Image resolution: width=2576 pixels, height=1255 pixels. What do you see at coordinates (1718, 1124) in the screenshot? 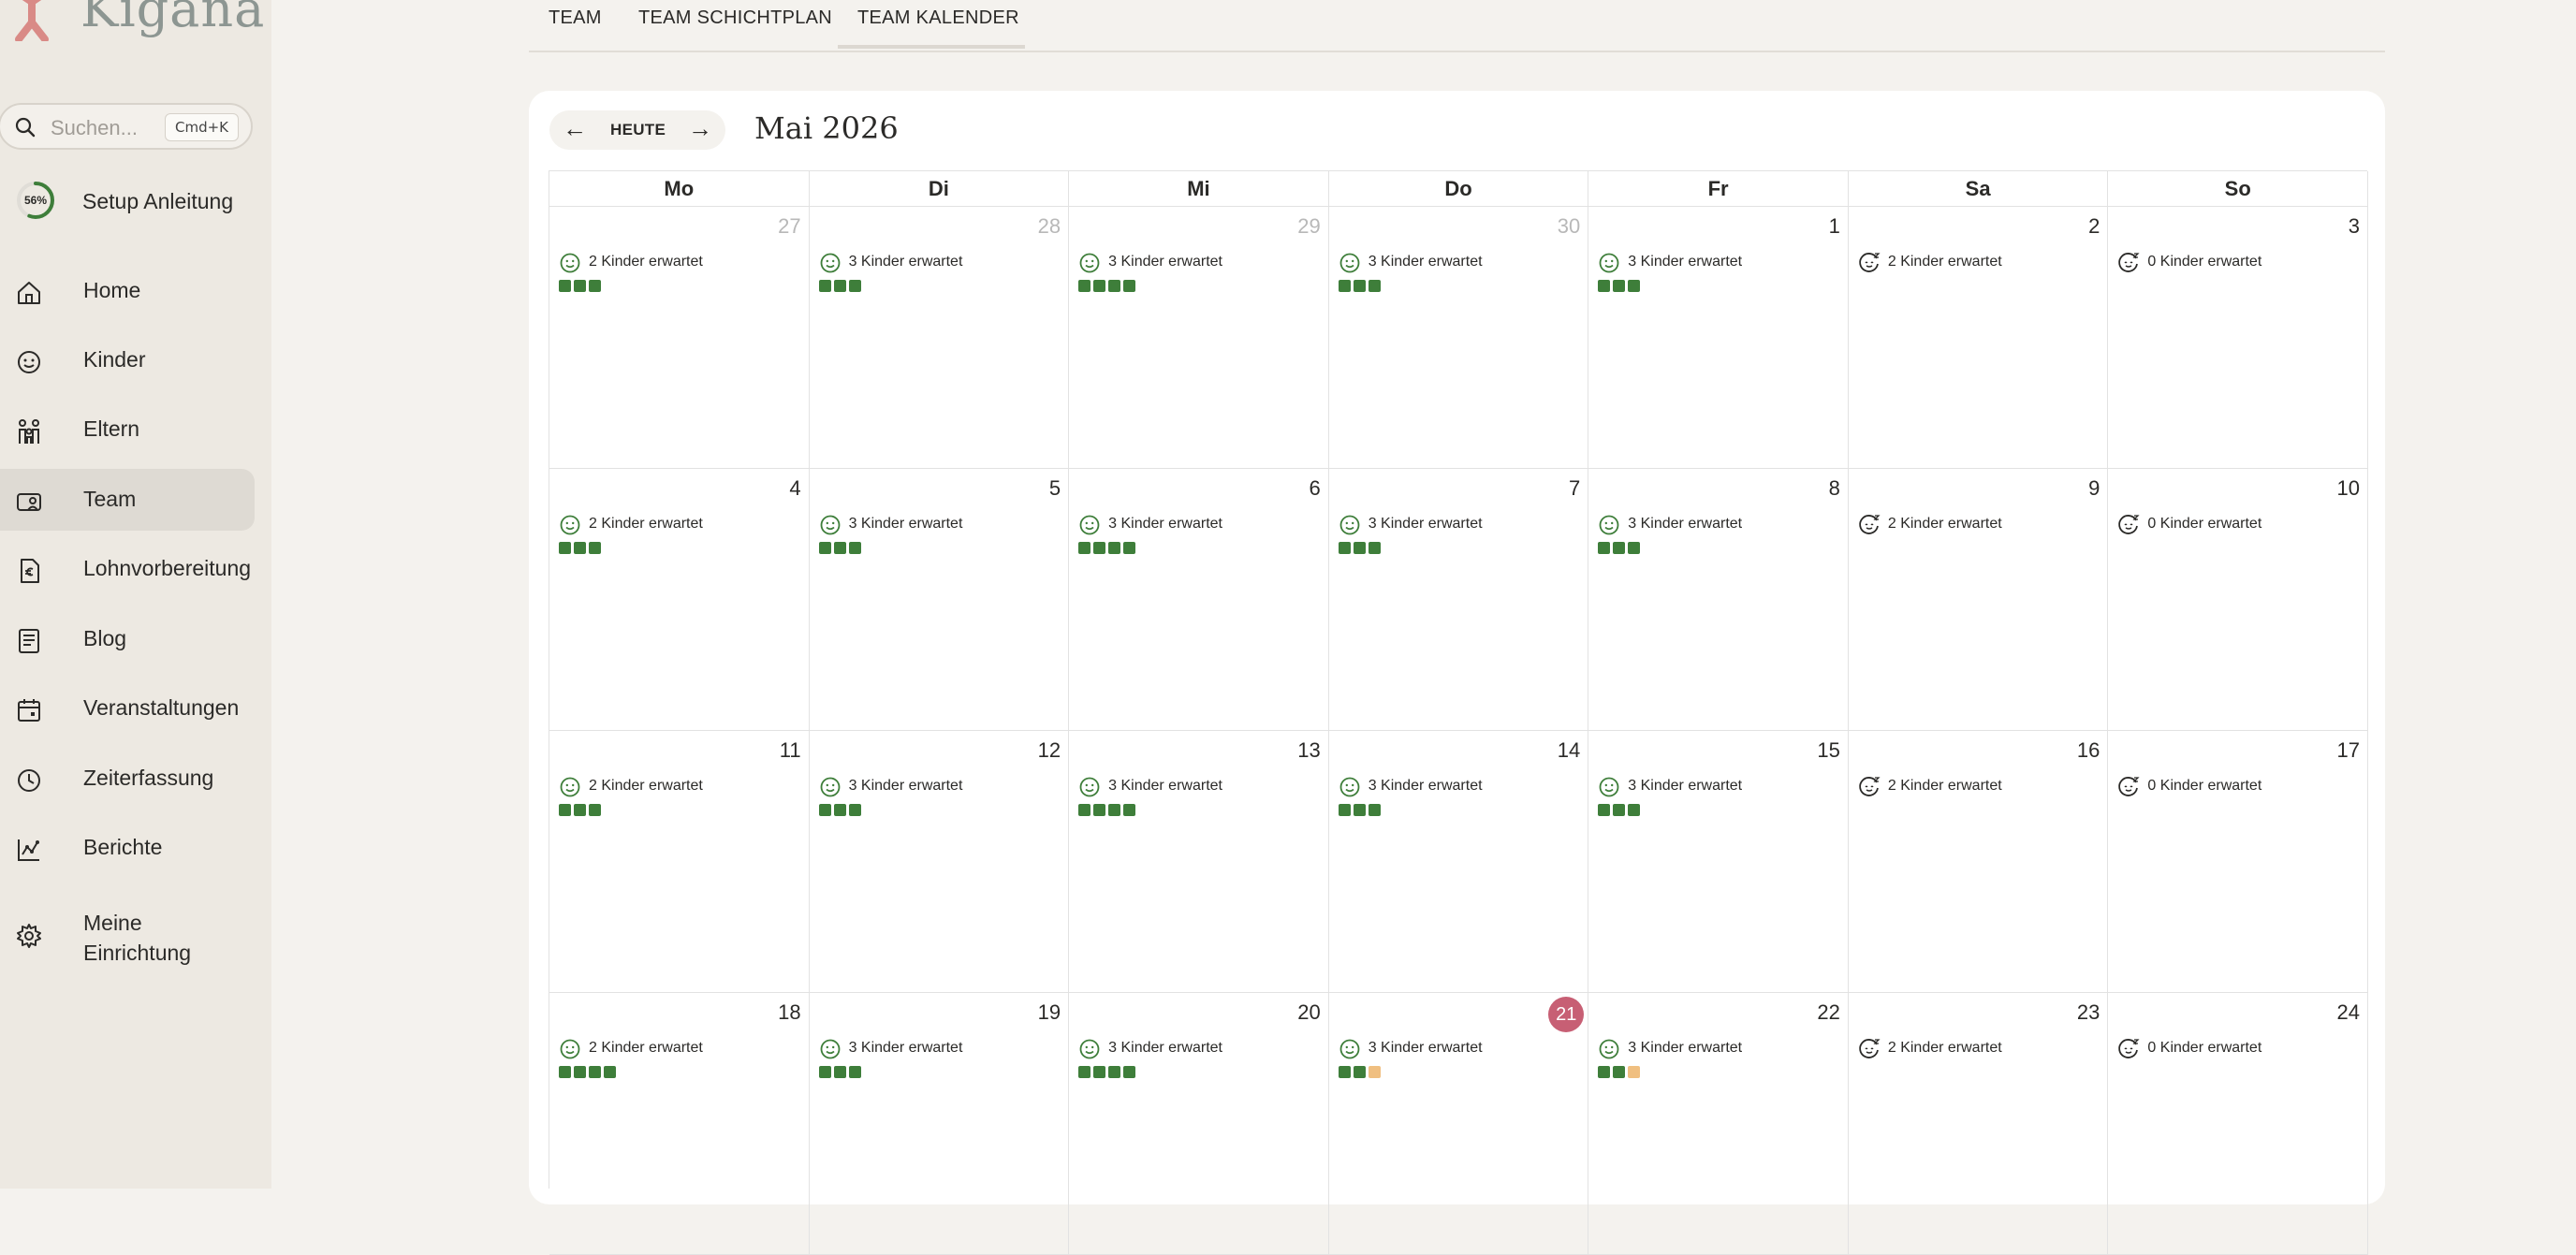
I see `calendar-day-cell: 22 3 Kinder erwartet` at bounding box center [1718, 1124].